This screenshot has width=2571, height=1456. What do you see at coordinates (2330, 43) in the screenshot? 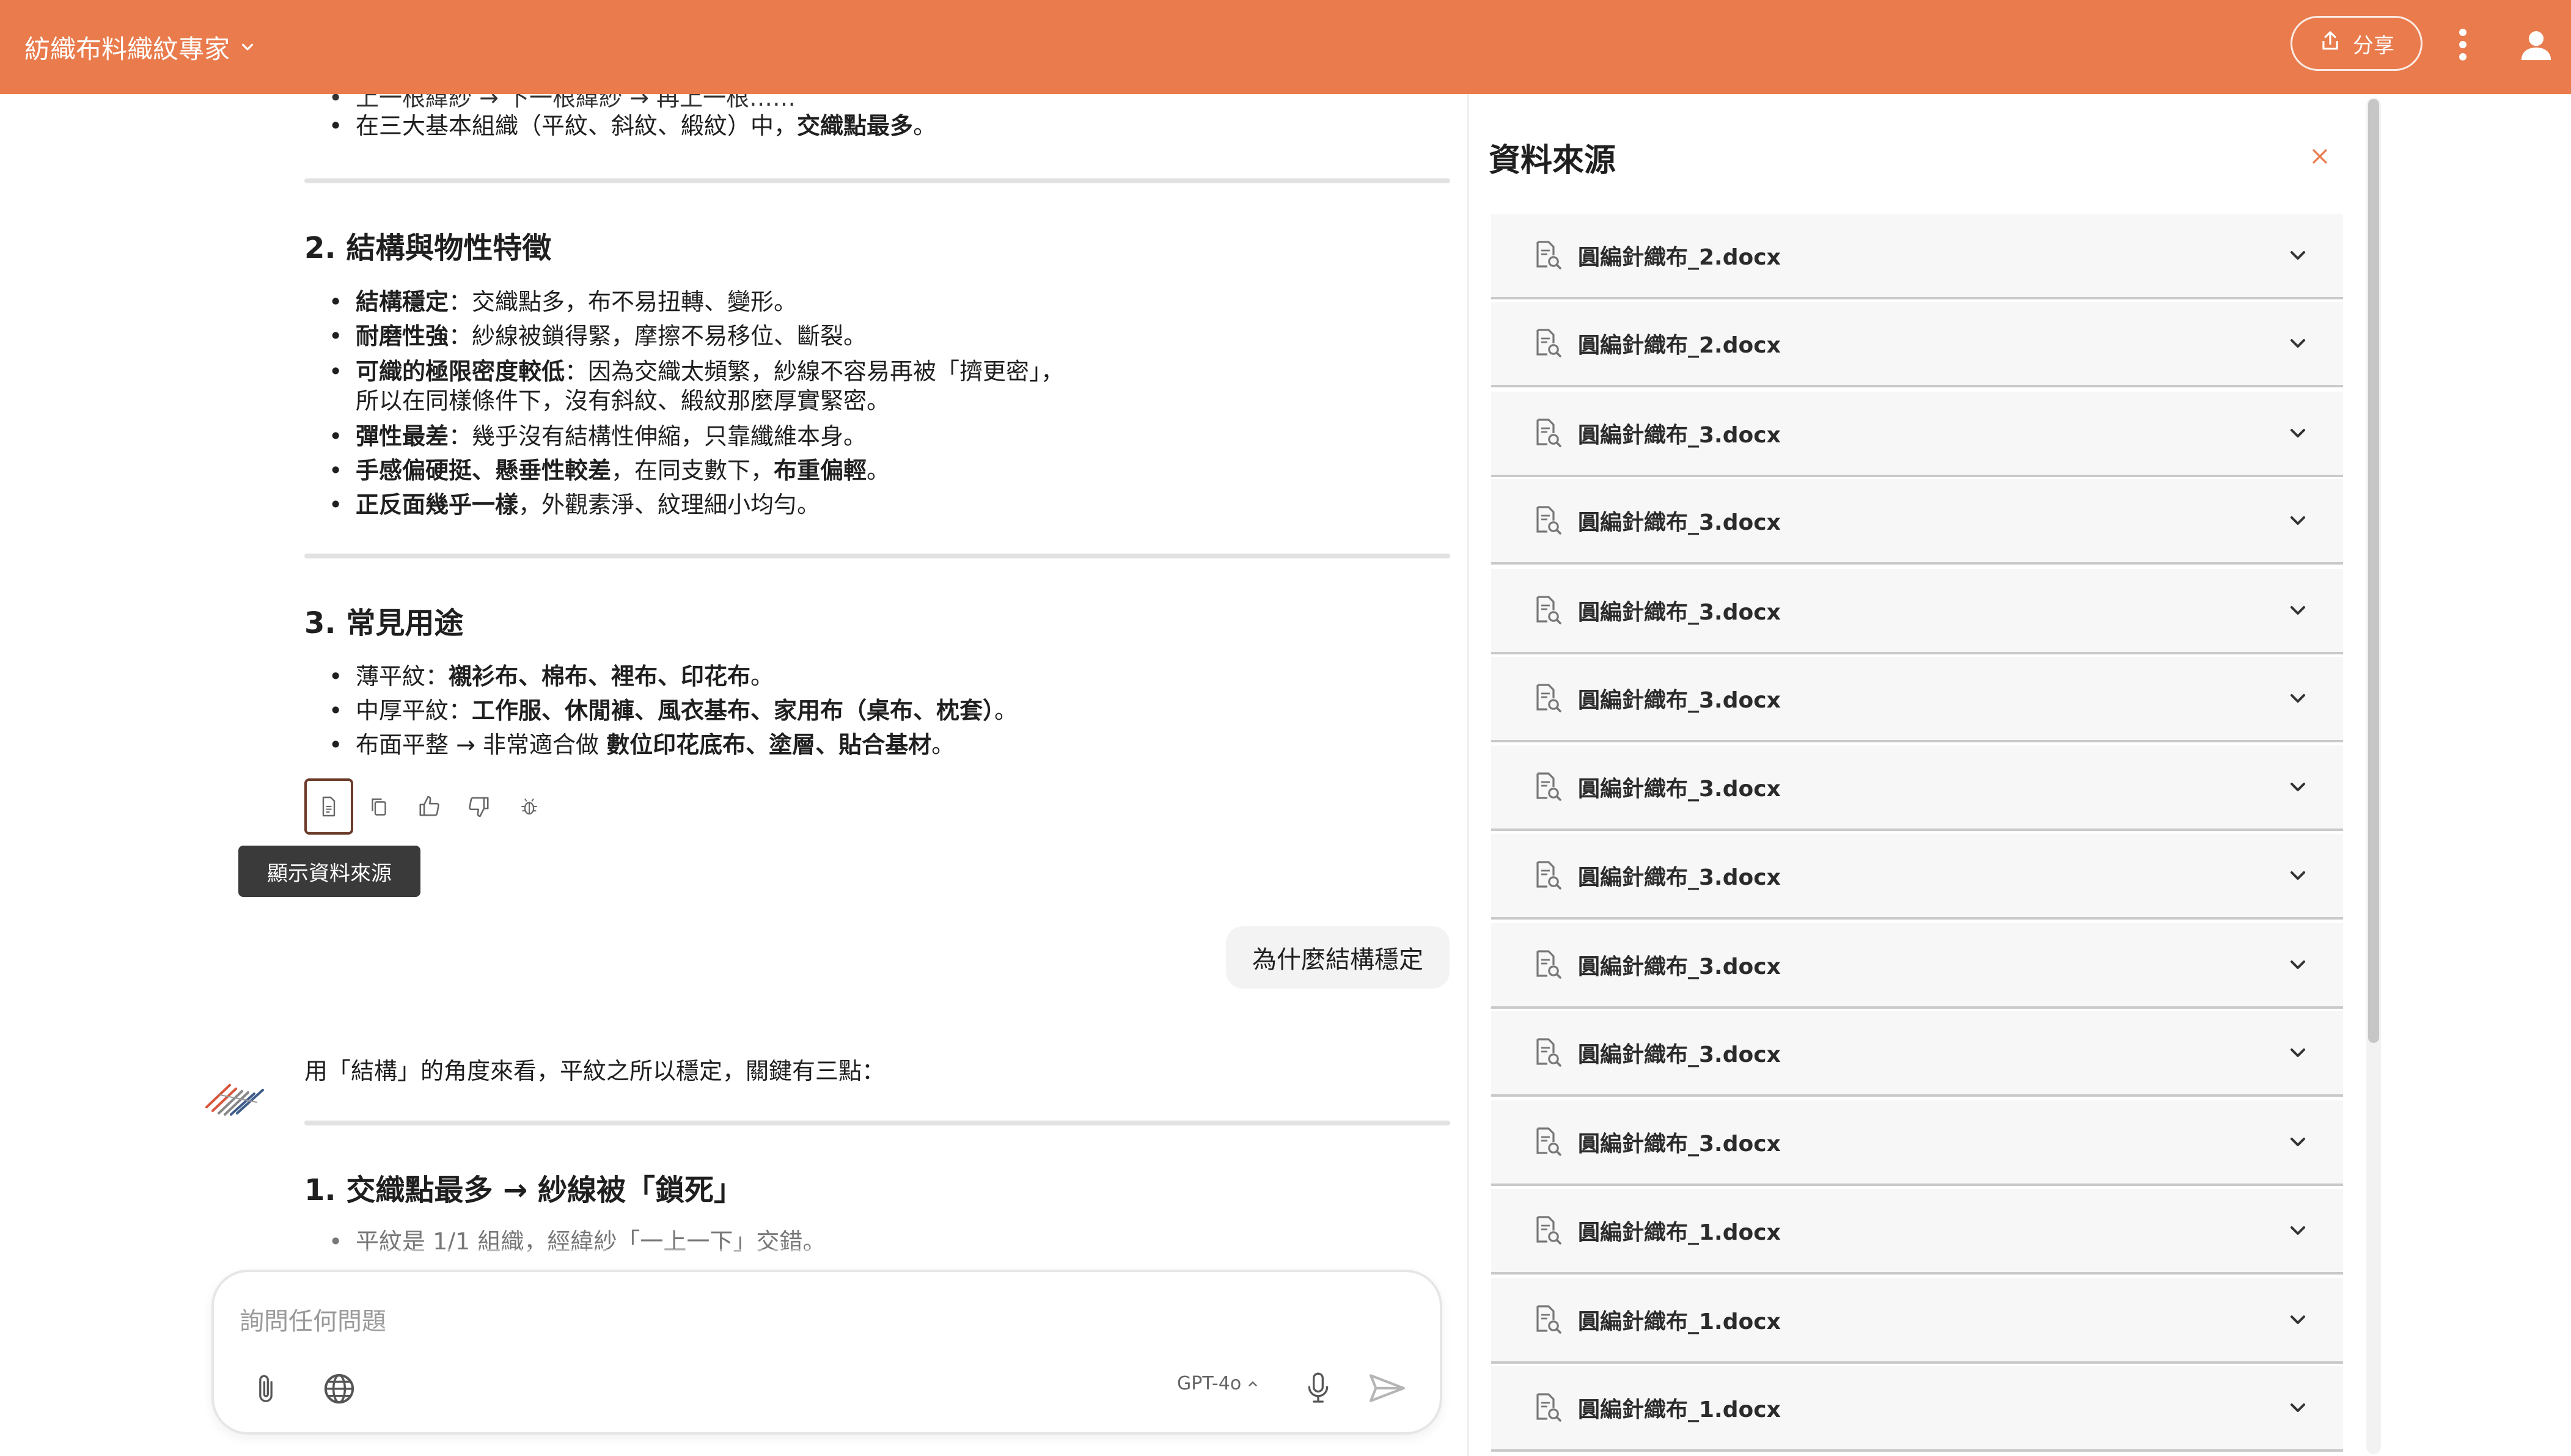
I see `share-icon` at bounding box center [2330, 43].